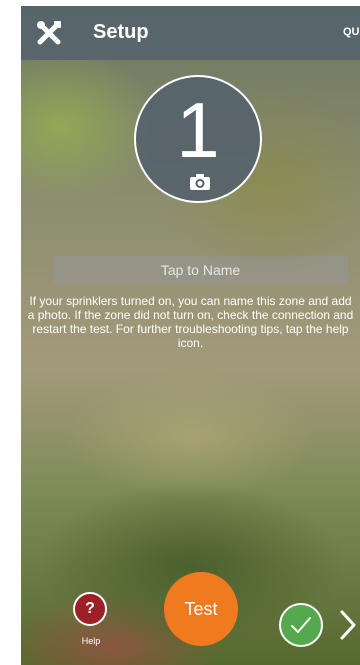 The width and height of the screenshot is (360, 665). What do you see at coordinates (121, 32) in the screenshot?
I see `page-title: Setup` at bounding box center [121, 32].